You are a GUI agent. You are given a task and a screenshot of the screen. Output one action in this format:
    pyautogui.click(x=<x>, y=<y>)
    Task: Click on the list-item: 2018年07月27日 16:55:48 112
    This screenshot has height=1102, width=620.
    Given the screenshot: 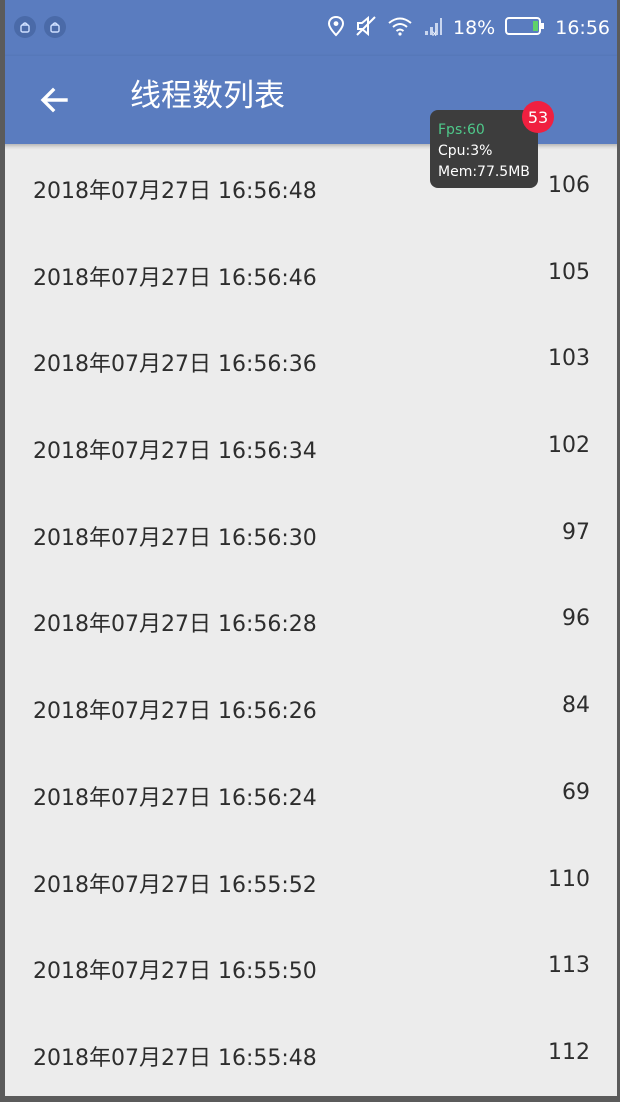 What is the action you would take?
    pyautogui.click(x=311, y=1055)
    